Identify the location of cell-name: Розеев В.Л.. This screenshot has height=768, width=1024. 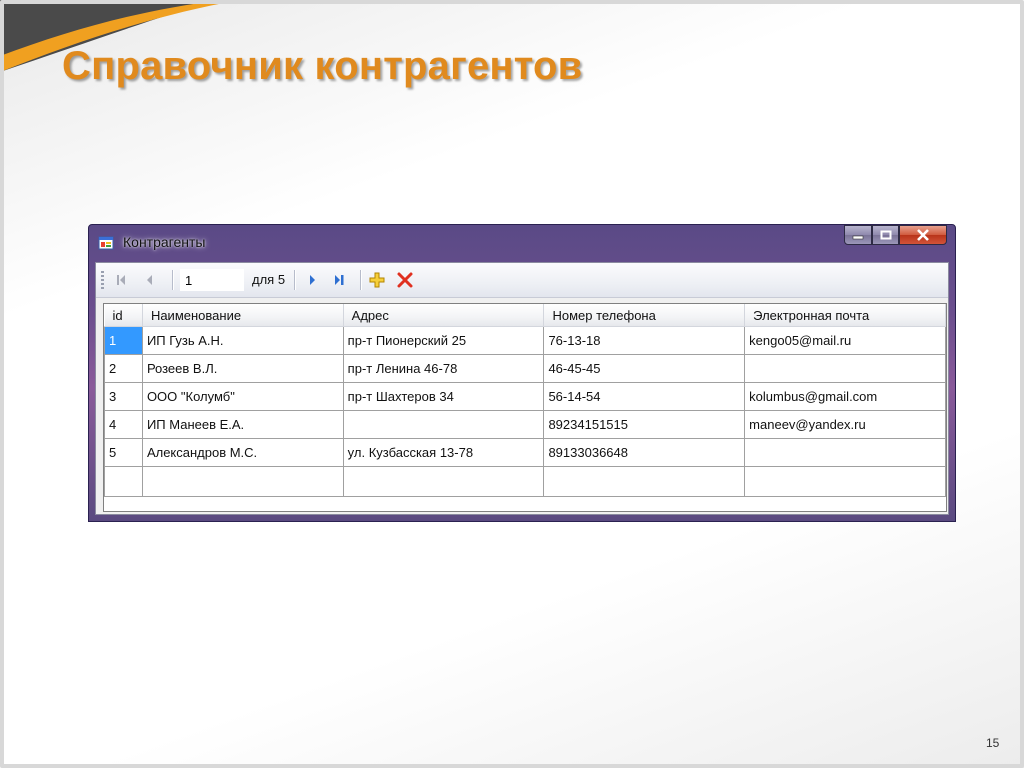
(242, 368).